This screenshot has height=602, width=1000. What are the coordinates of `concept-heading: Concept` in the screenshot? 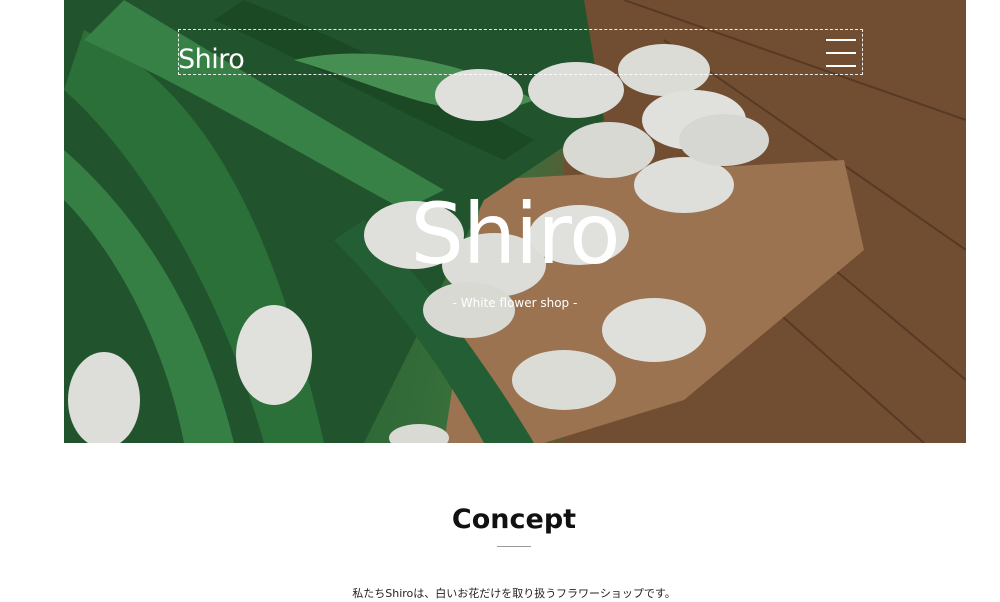 It's located at (514, 519).